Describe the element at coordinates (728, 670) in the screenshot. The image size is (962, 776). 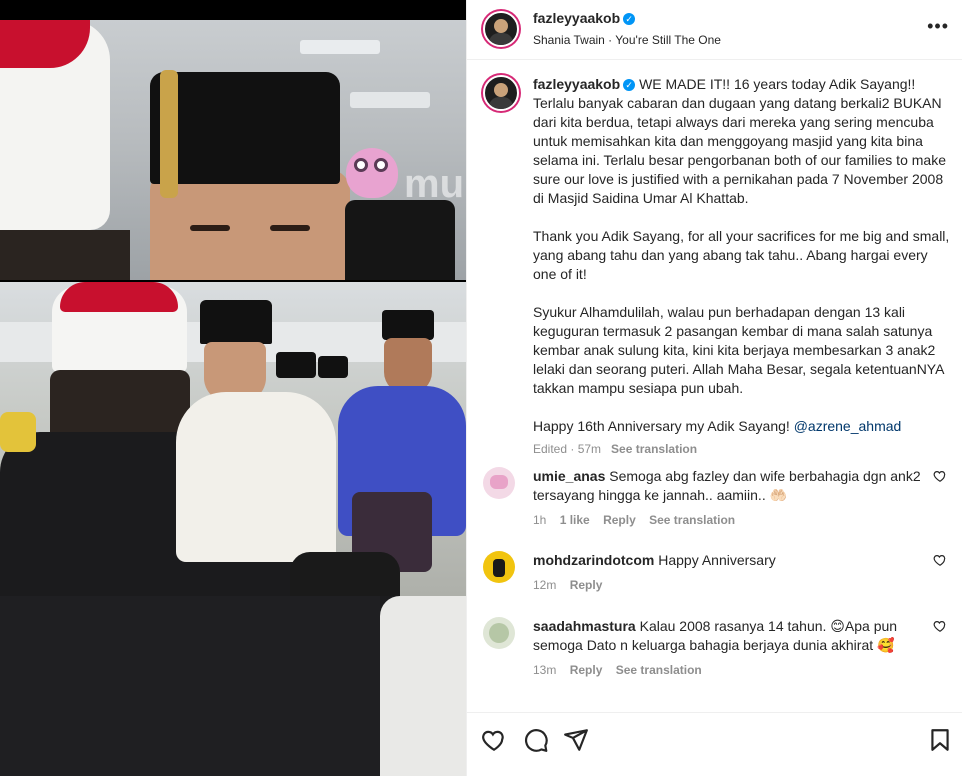
I see `comment-meta: 13m Reply See translation` at that location.